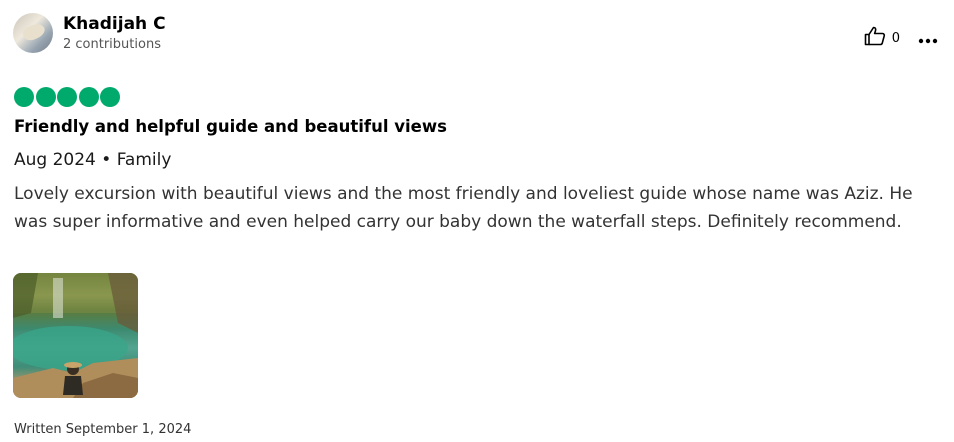 This screenshot has width=954, height=442. I want to click on rating-bubbles, so click(68, 97).